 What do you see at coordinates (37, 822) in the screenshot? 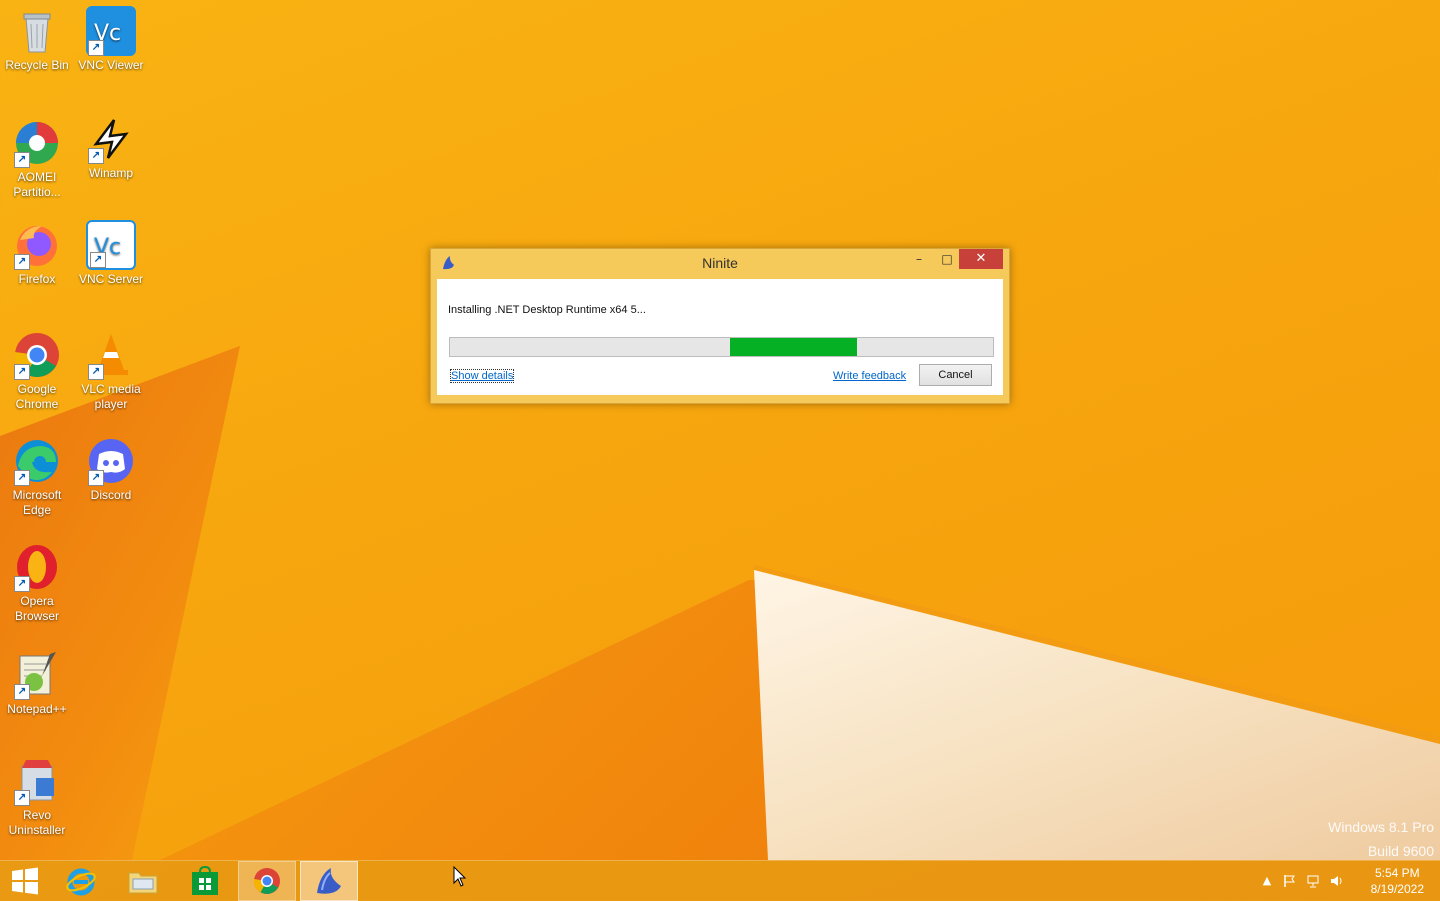
I see `desktop-icon-label: Revo Uninstaller` at bounding box center [37, 822].